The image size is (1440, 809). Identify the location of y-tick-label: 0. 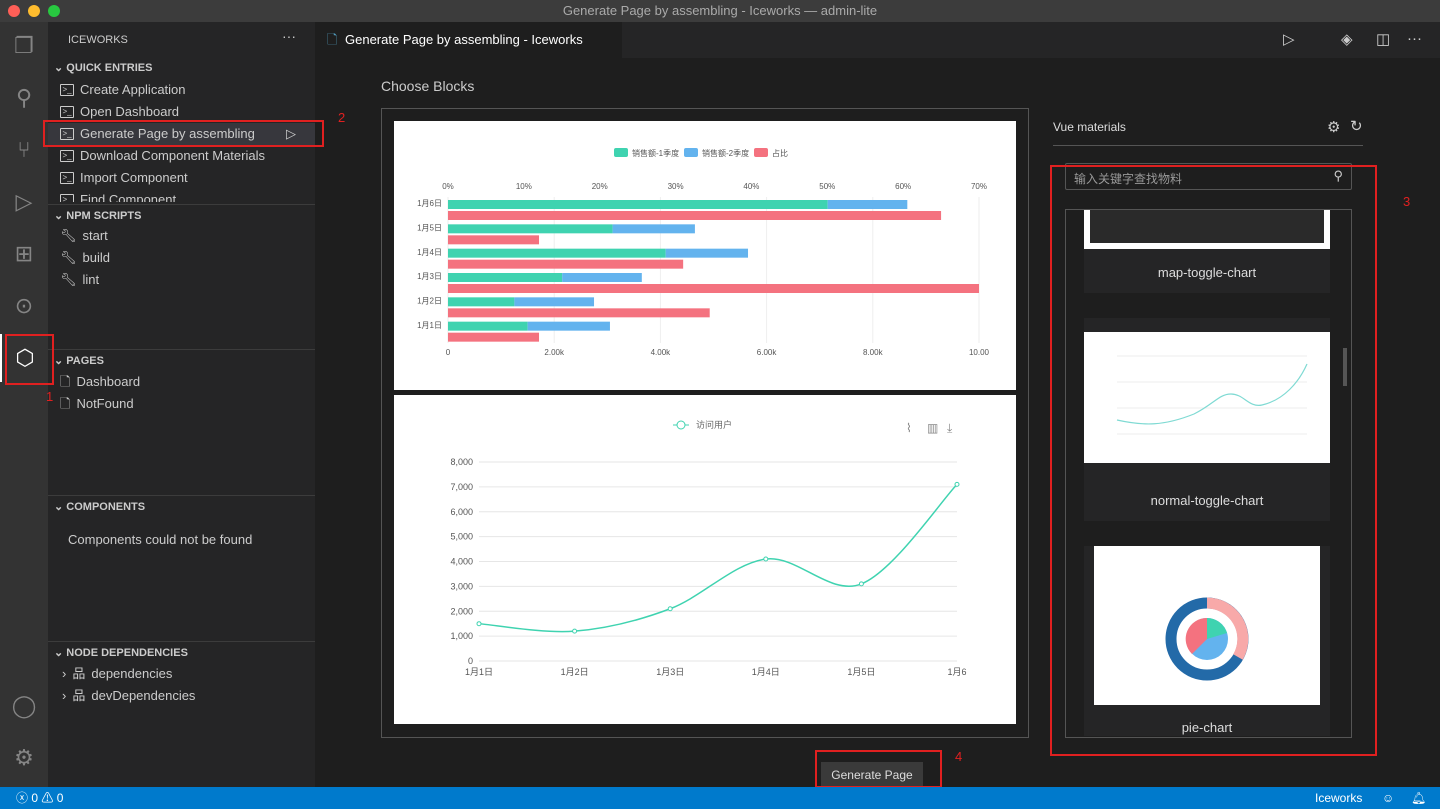
(470, 661).